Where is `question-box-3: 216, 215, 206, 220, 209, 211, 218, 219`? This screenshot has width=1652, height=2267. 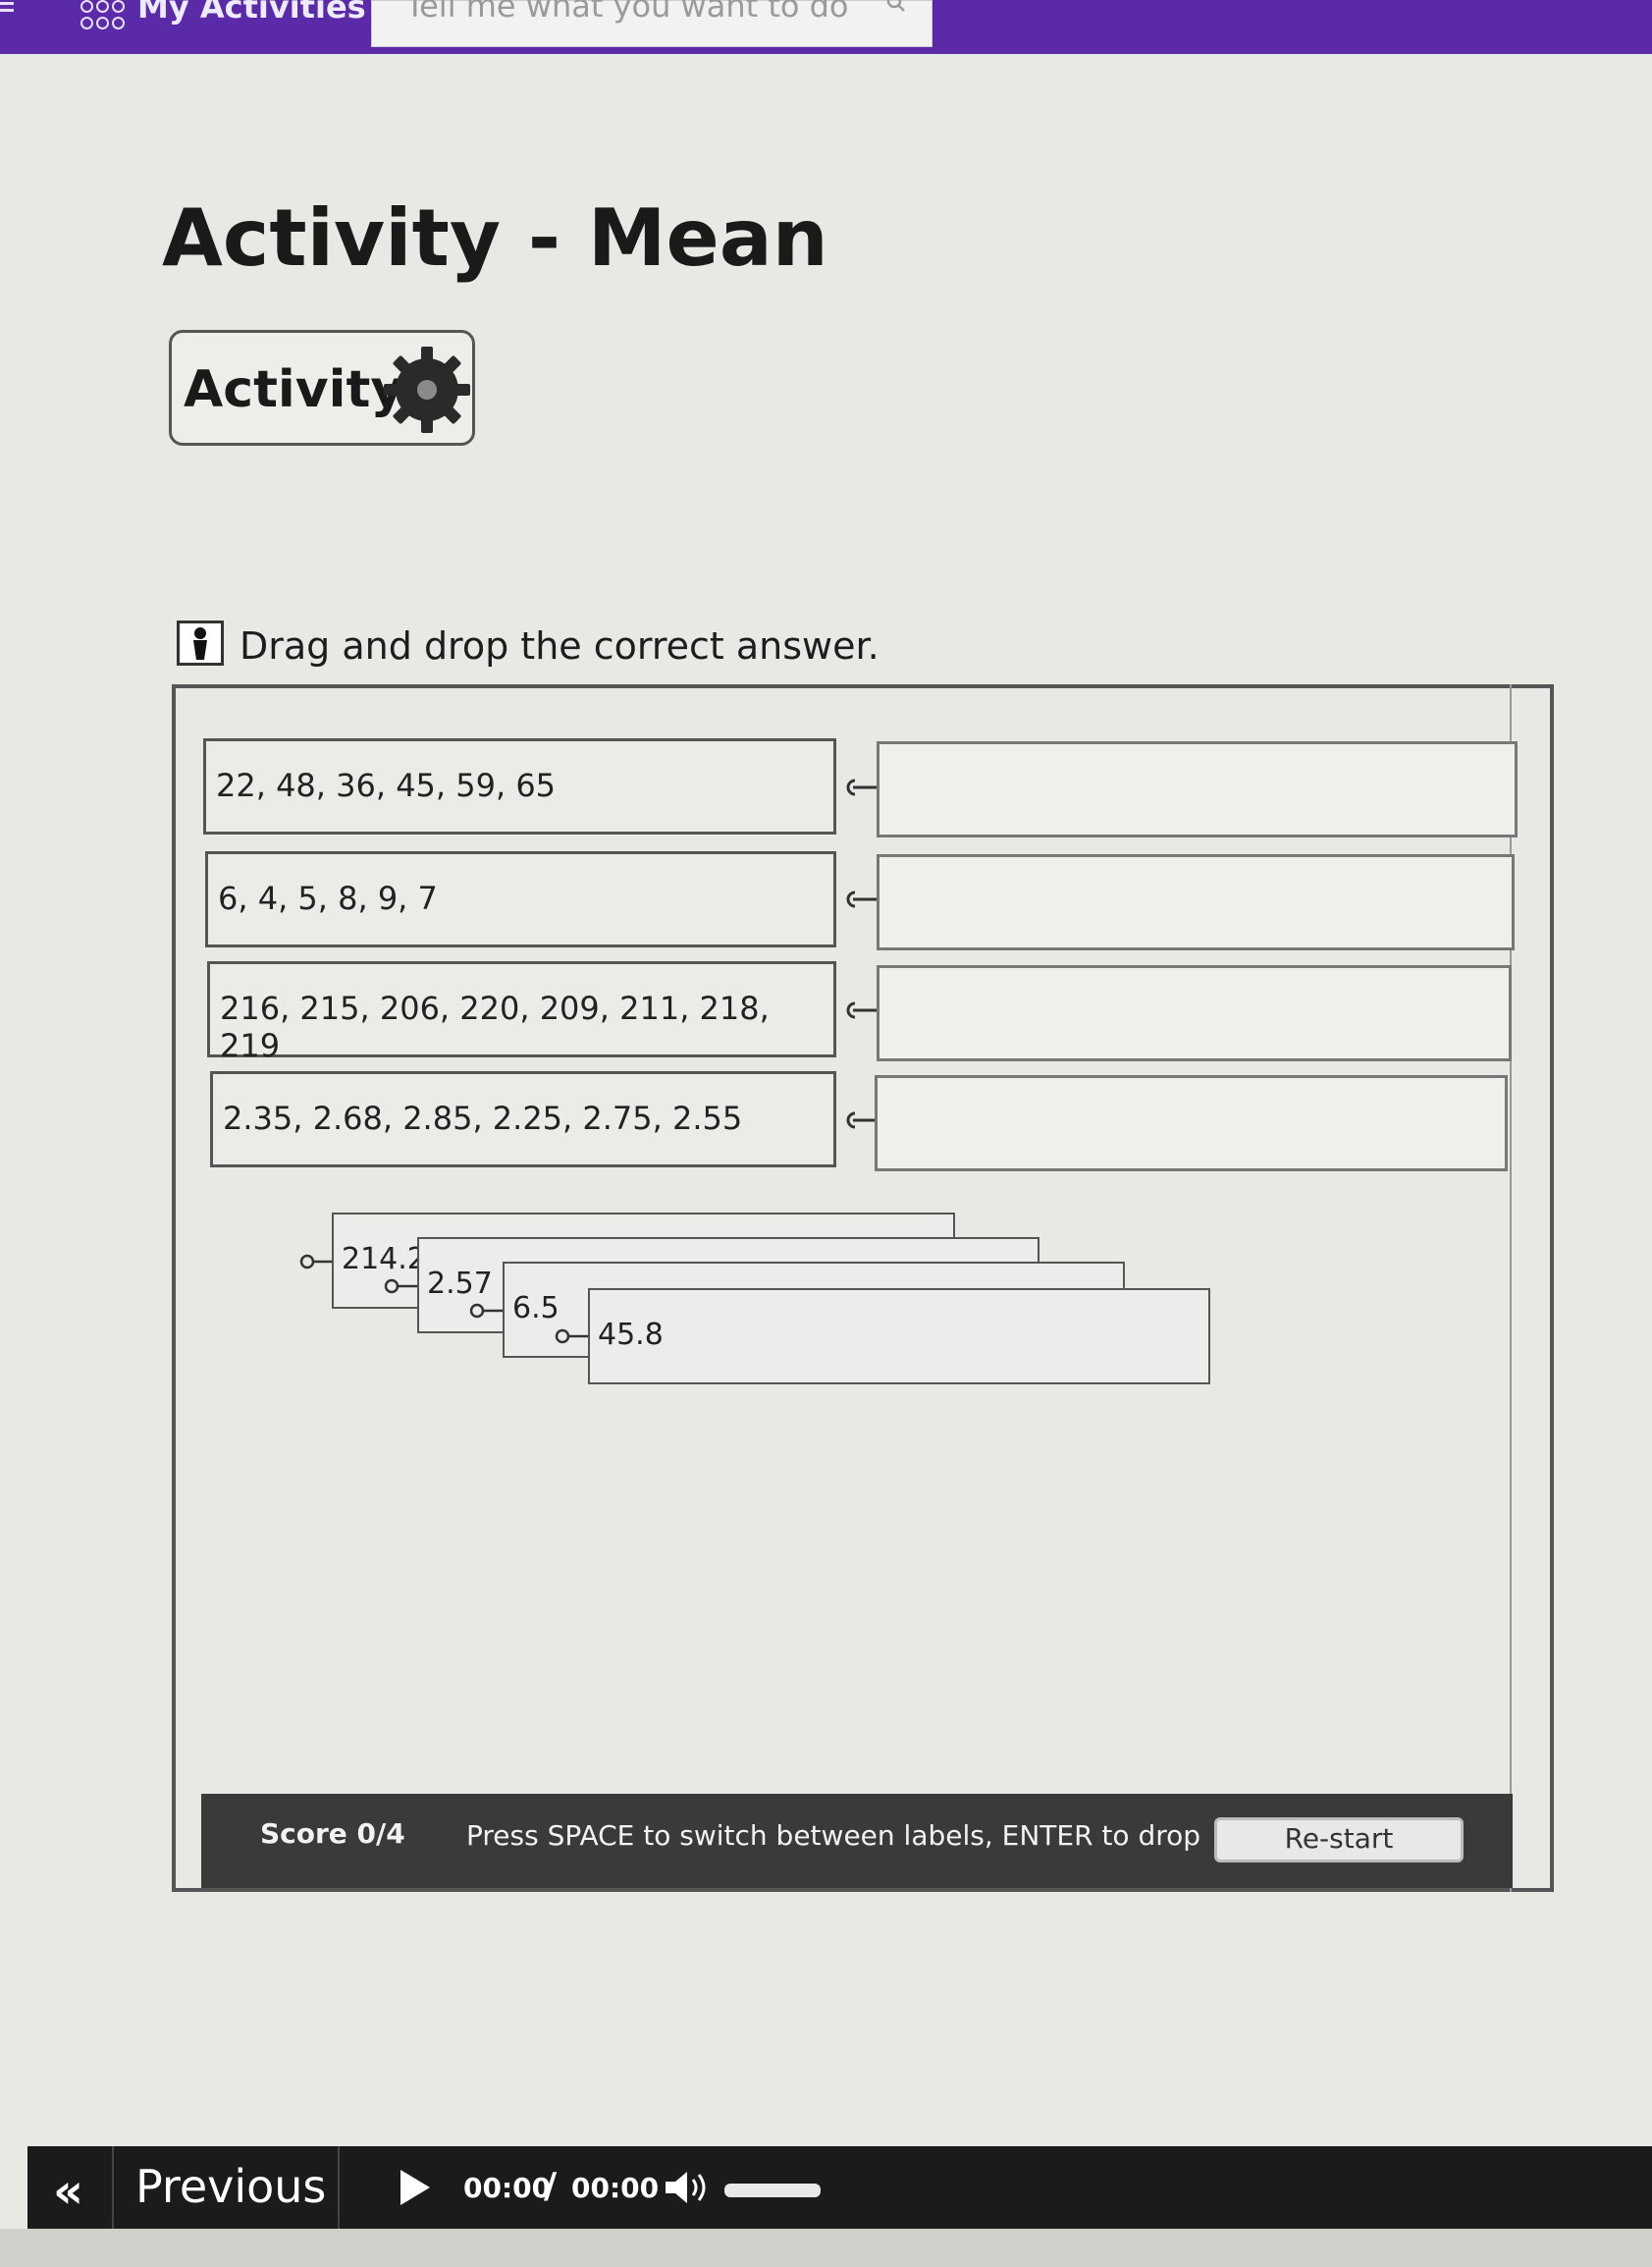
question-box-3: 216, 215, 206, 220, 209, 211, 218, 219 is located at coordinates (521, 1012).